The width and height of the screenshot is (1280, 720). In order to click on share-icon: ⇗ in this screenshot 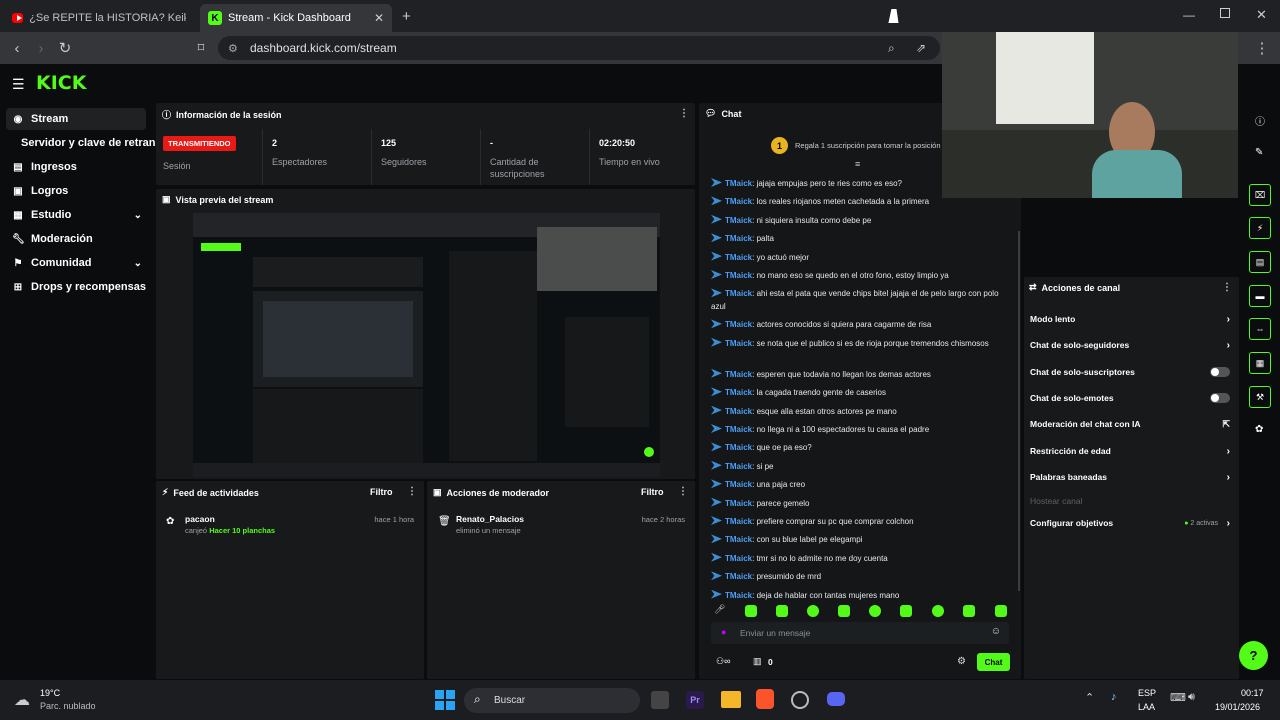, I will do `click(921, 48)`.